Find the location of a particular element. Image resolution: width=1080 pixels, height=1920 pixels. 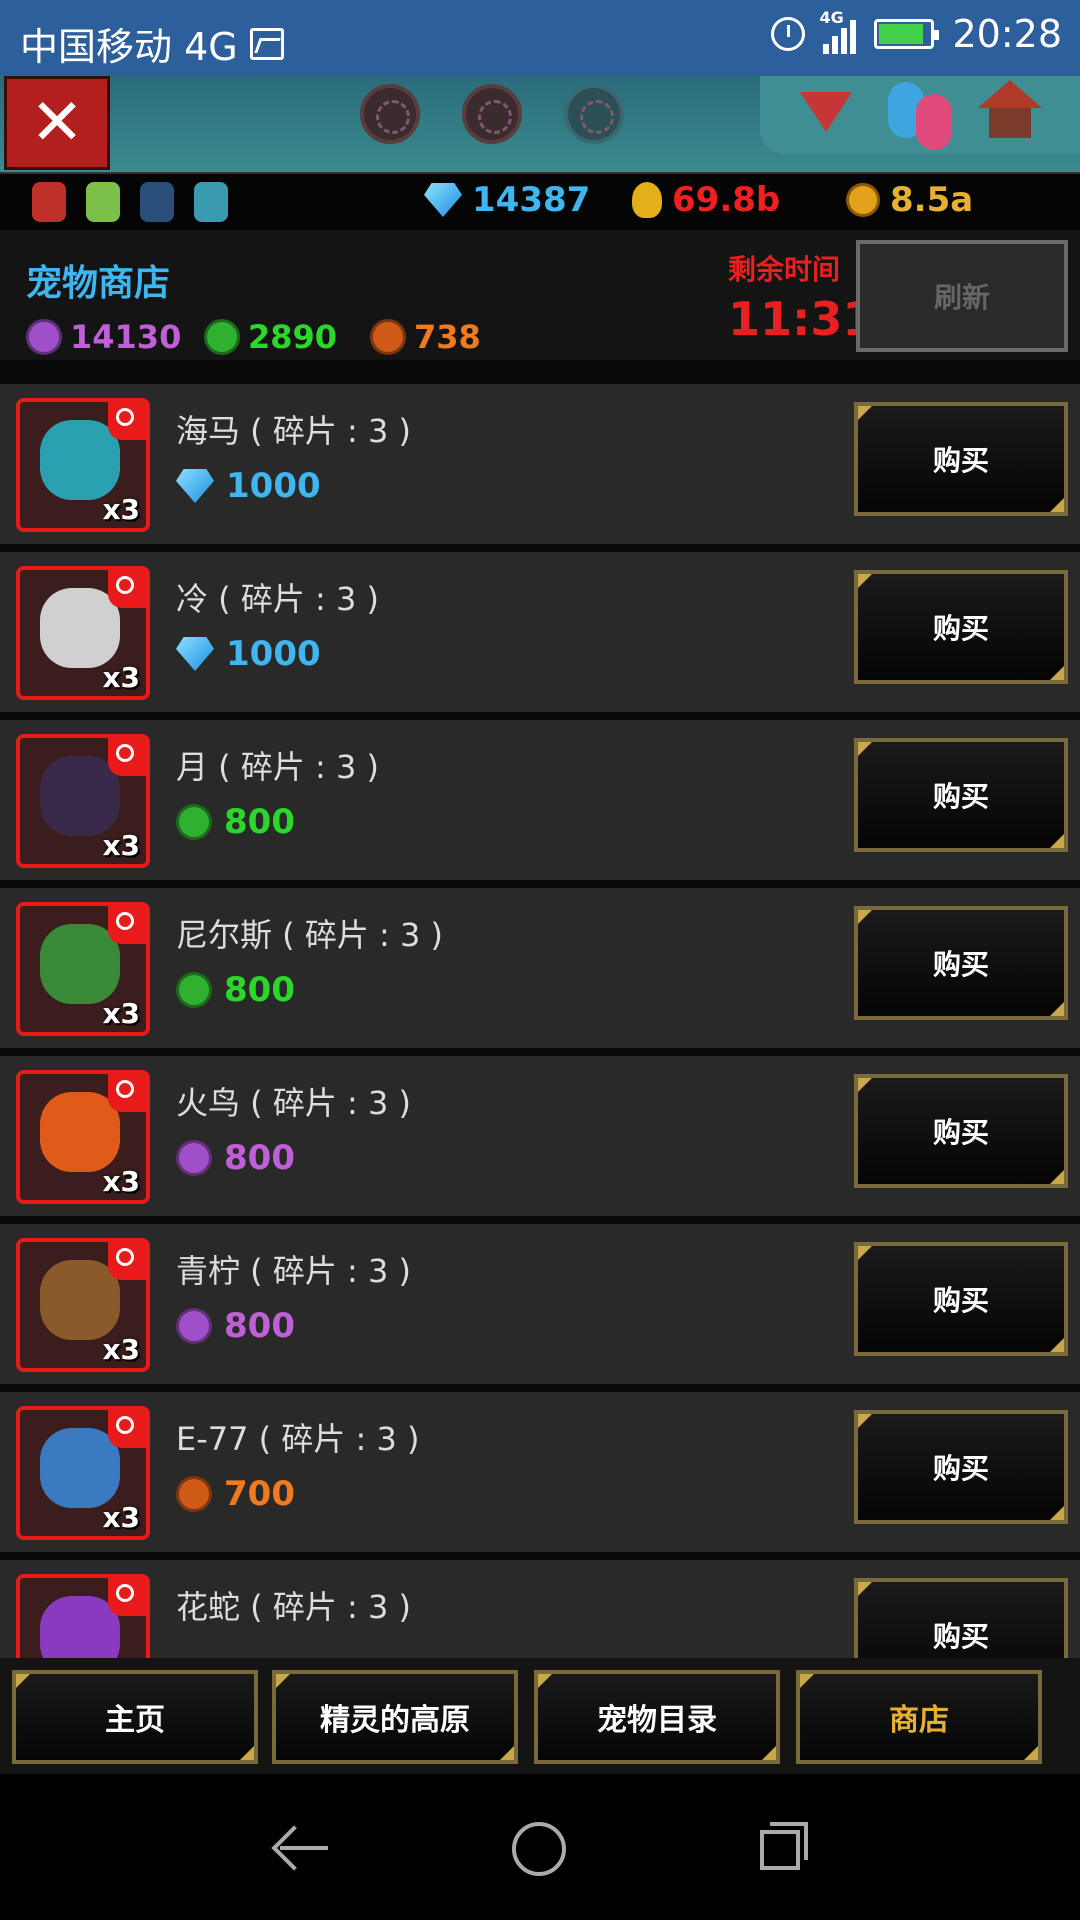

gem-counter: 14387 is located at coordinates (507, 200).